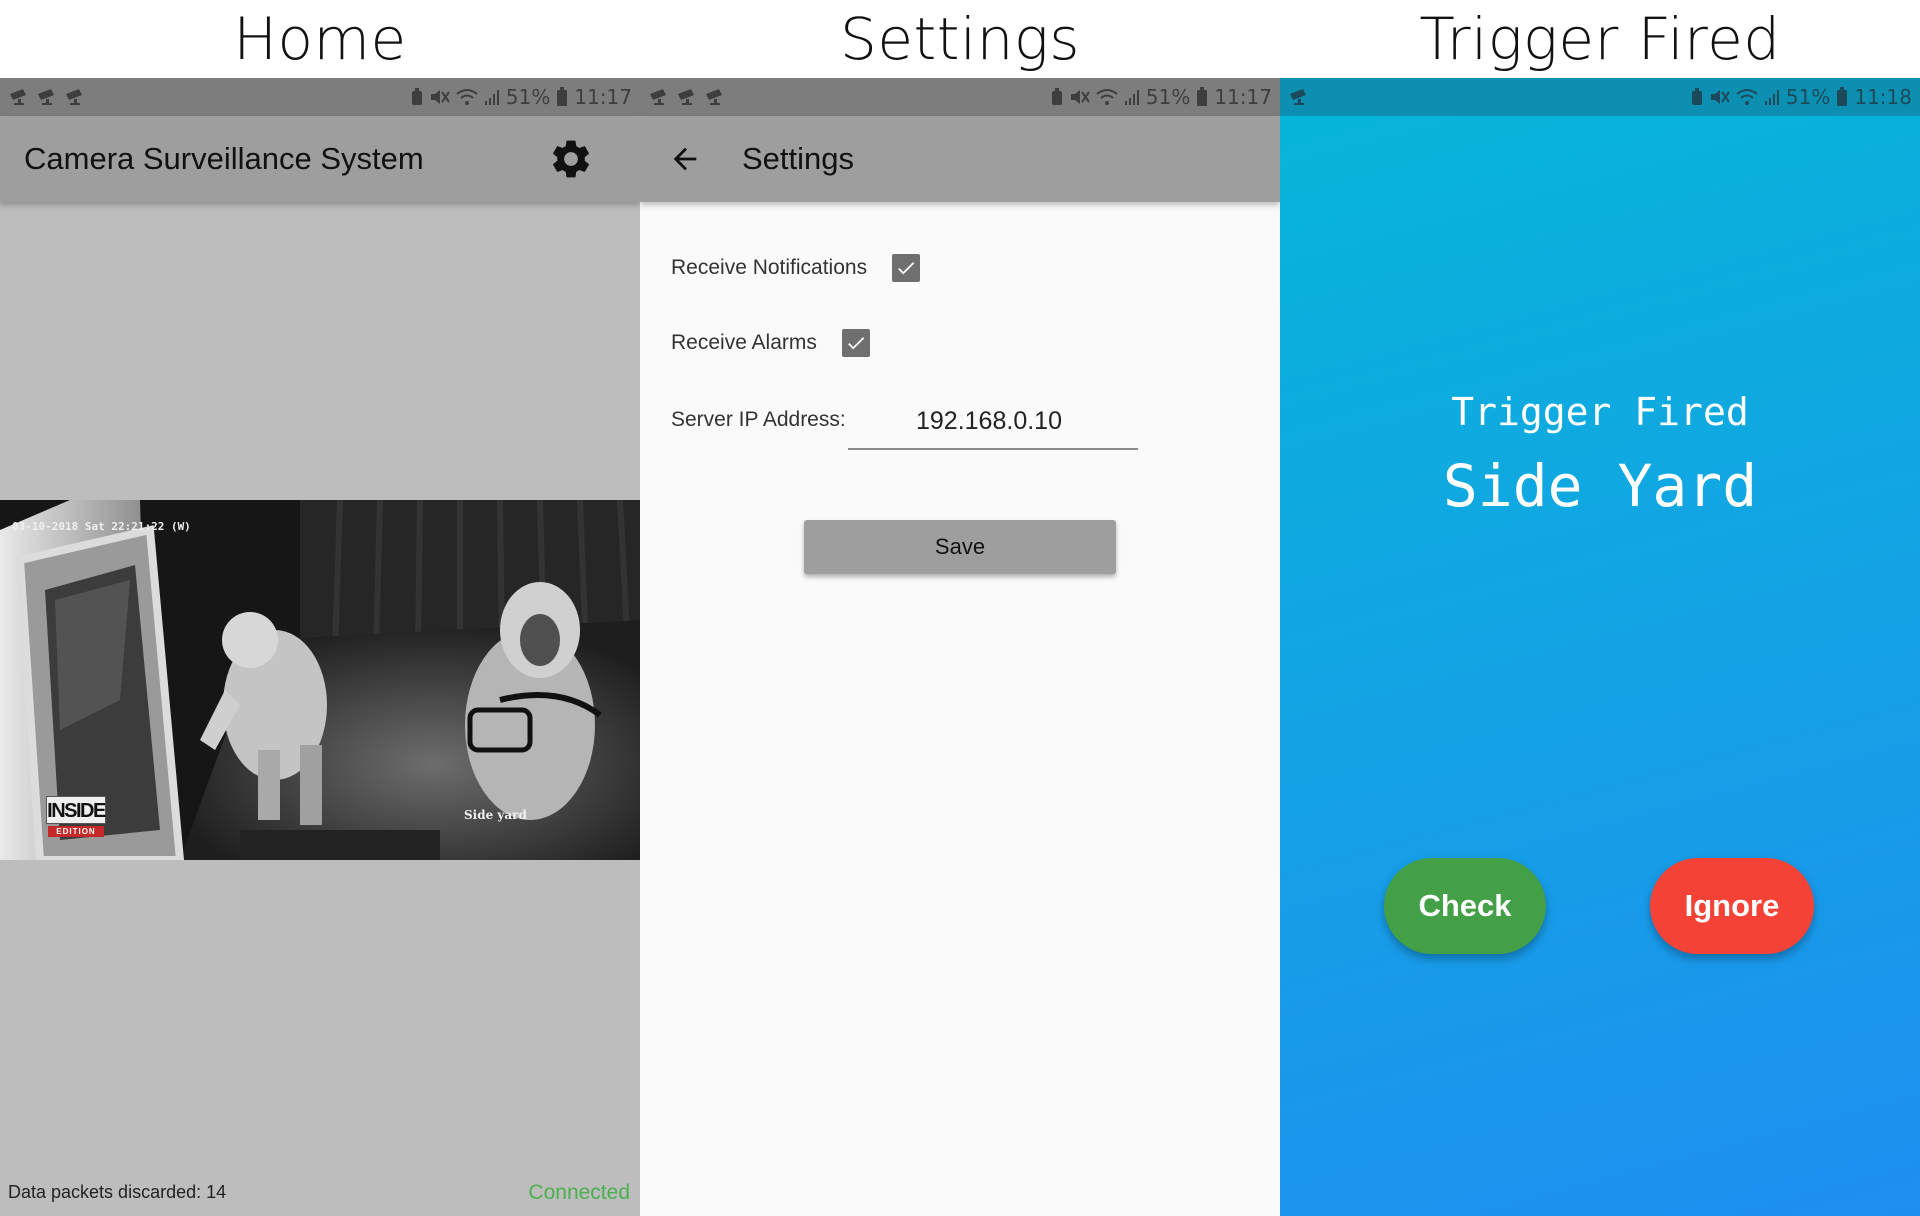  I want to click on receive-notifications-checkbox, so click(906, 268).